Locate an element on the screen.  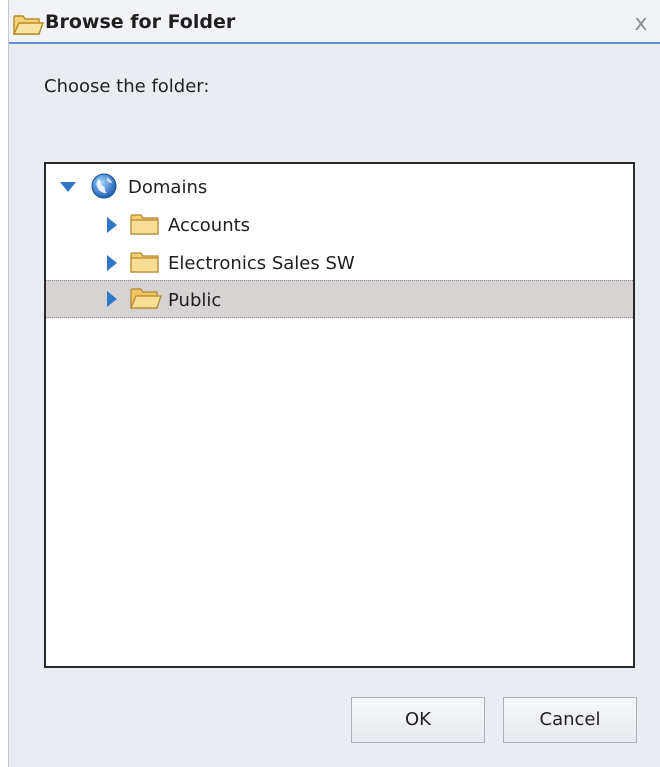
tree-node-electronics-sales-sw: Electronics Sales SW is located at coordinates (339, 263).